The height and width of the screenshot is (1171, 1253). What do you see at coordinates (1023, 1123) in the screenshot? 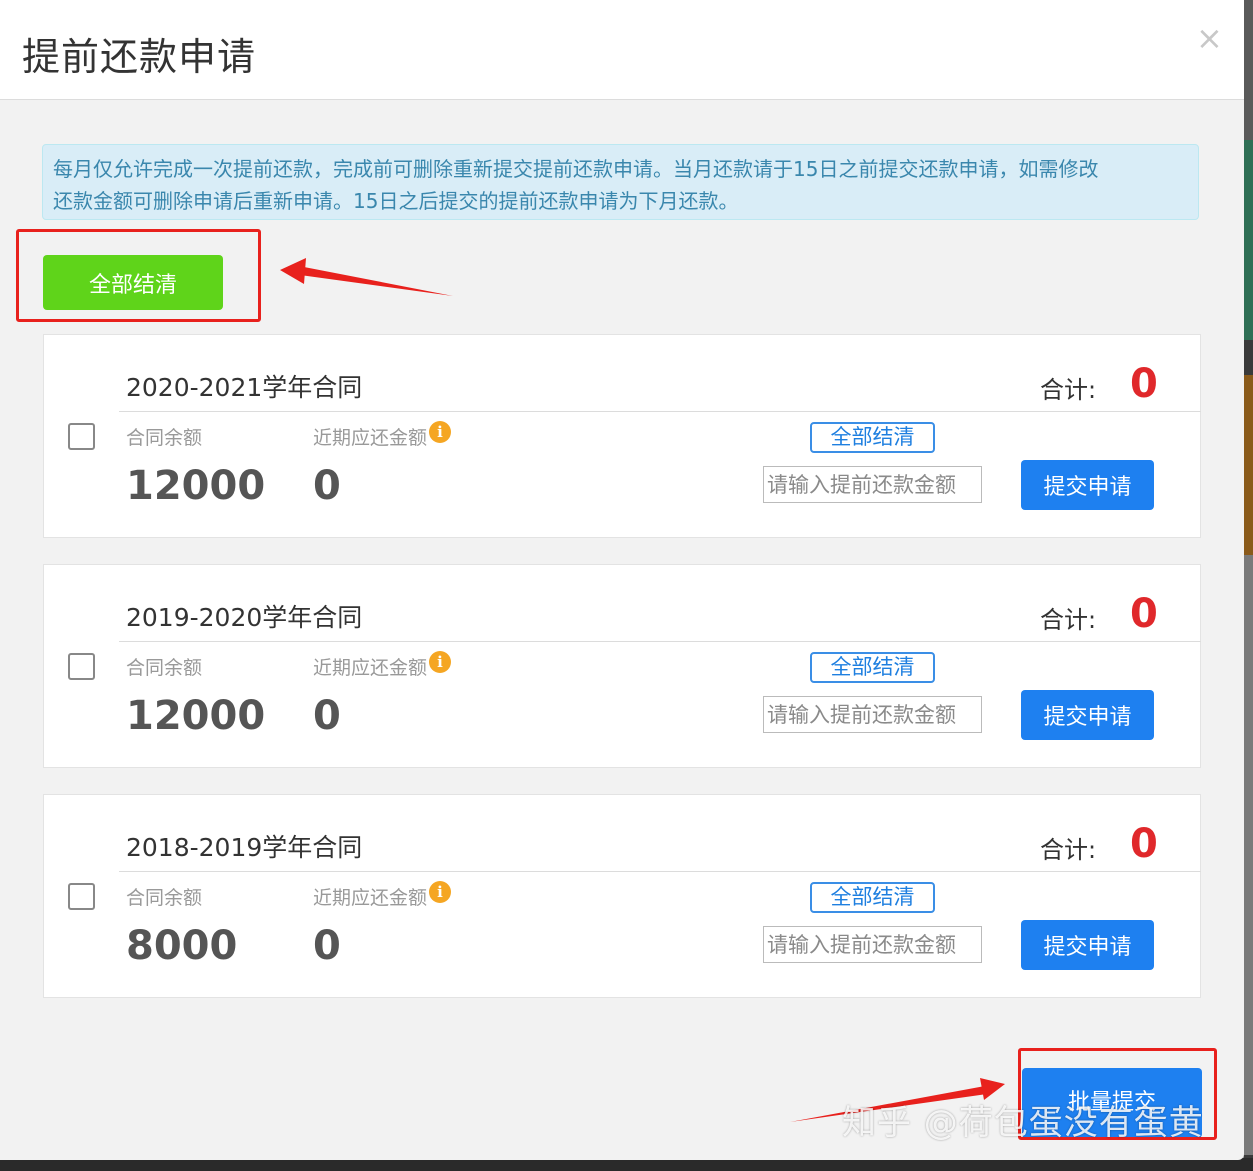
I see `watermark: 知乎 @荷包蛋没有蛋黄` at bounding box center [1023, 1123].